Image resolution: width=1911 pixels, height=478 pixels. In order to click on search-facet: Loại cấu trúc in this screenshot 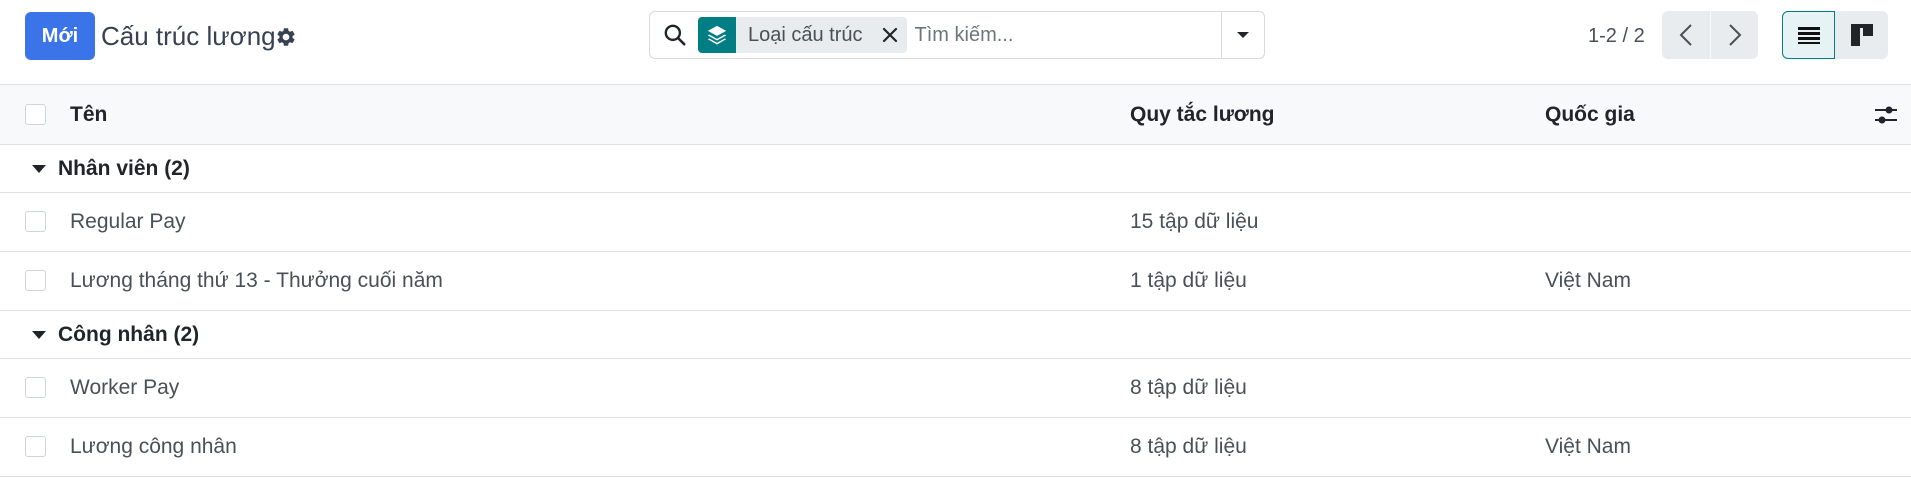, I will do `click(802, 35)`.